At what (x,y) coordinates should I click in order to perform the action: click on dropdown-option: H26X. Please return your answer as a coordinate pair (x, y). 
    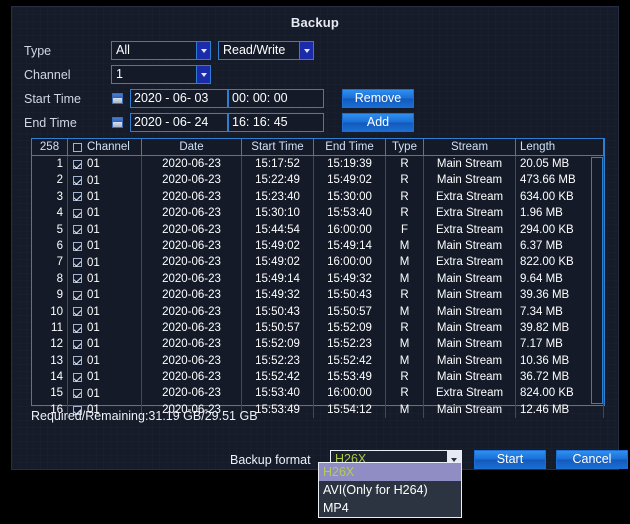
    Looking at the image, I should click on (390, 472).